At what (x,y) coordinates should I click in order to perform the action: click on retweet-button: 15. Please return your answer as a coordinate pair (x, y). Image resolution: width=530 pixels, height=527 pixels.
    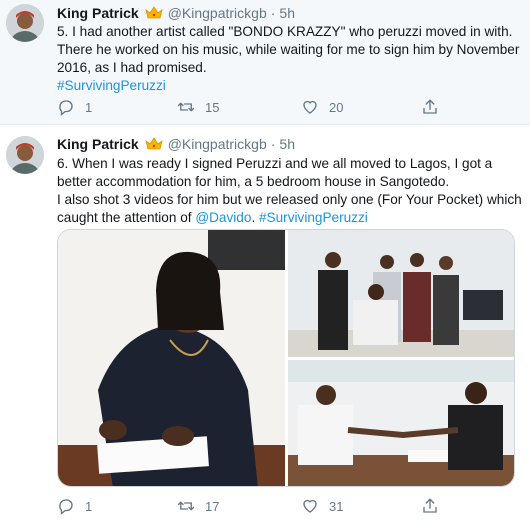
    Looking at the image, I should click on (198, 107).